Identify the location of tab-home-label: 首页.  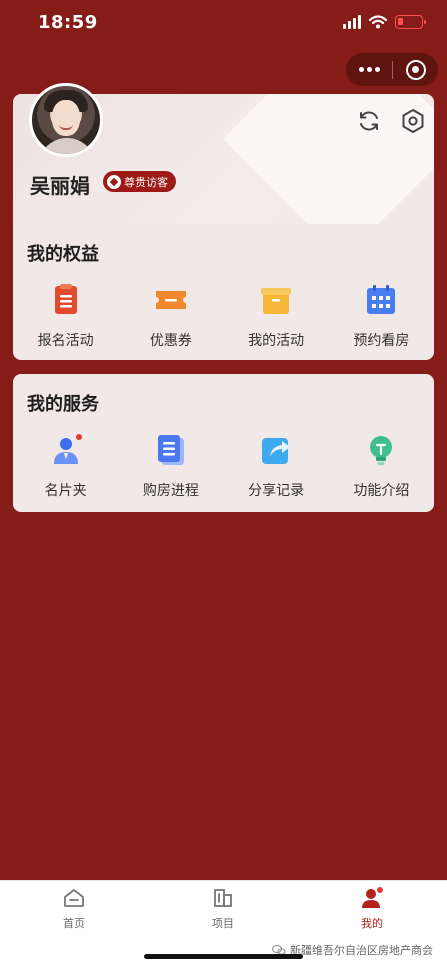
(74, 923).